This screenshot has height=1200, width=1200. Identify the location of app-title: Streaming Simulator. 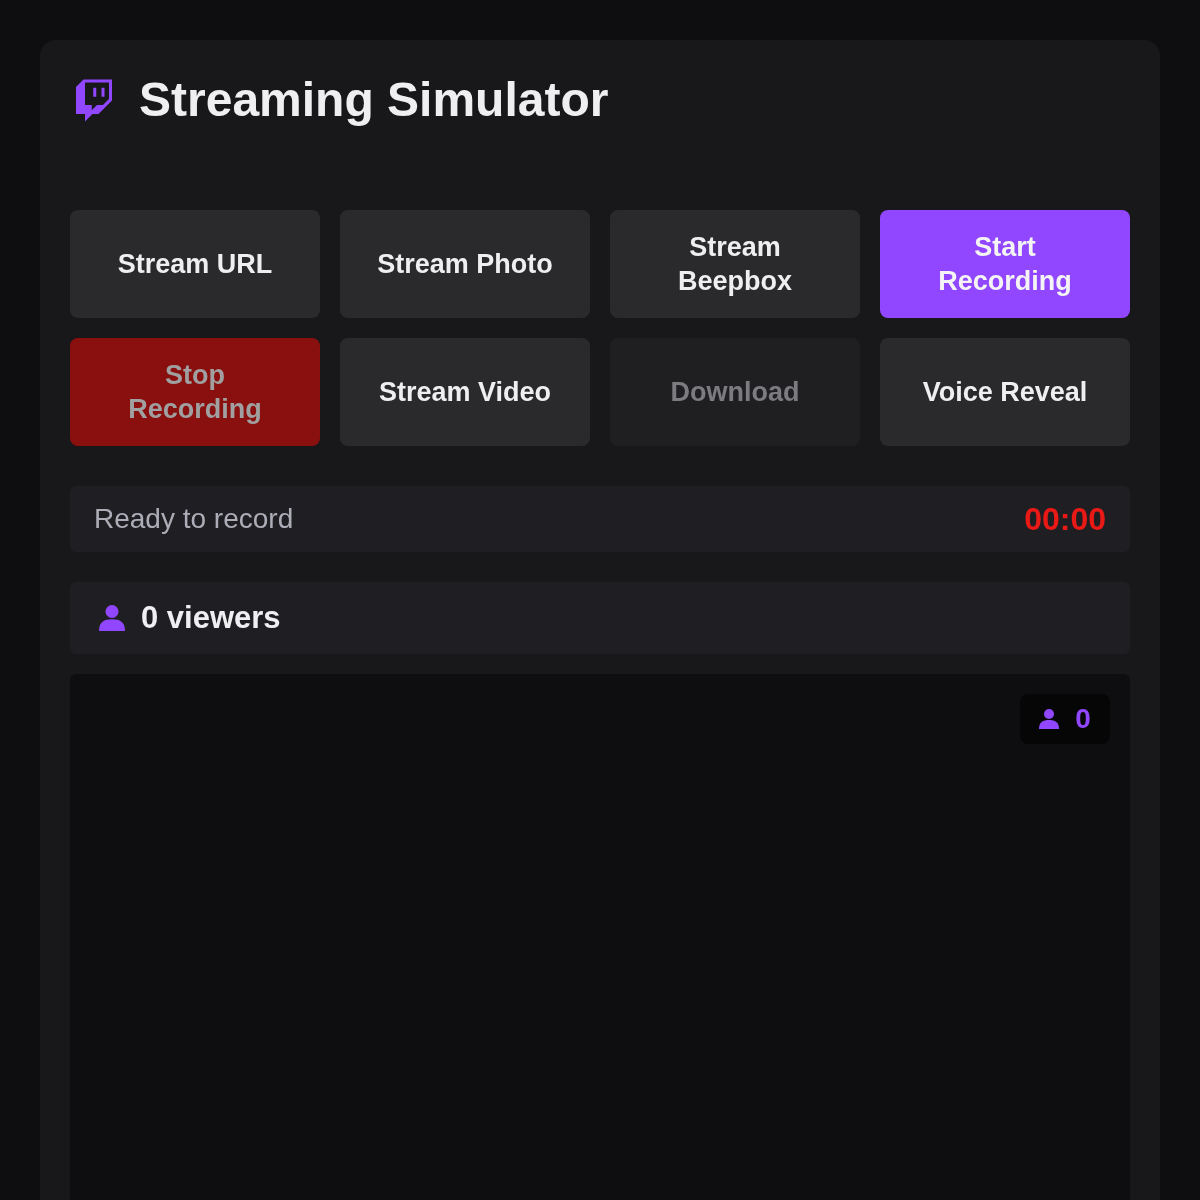
(374, 100).